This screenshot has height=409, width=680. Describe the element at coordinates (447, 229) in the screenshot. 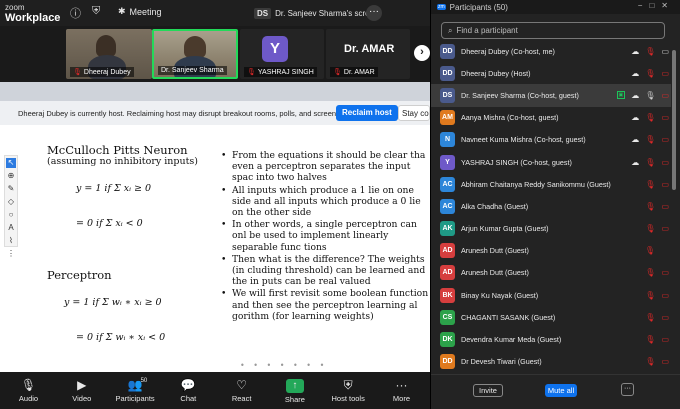

I see `avatar: AK` at that location.